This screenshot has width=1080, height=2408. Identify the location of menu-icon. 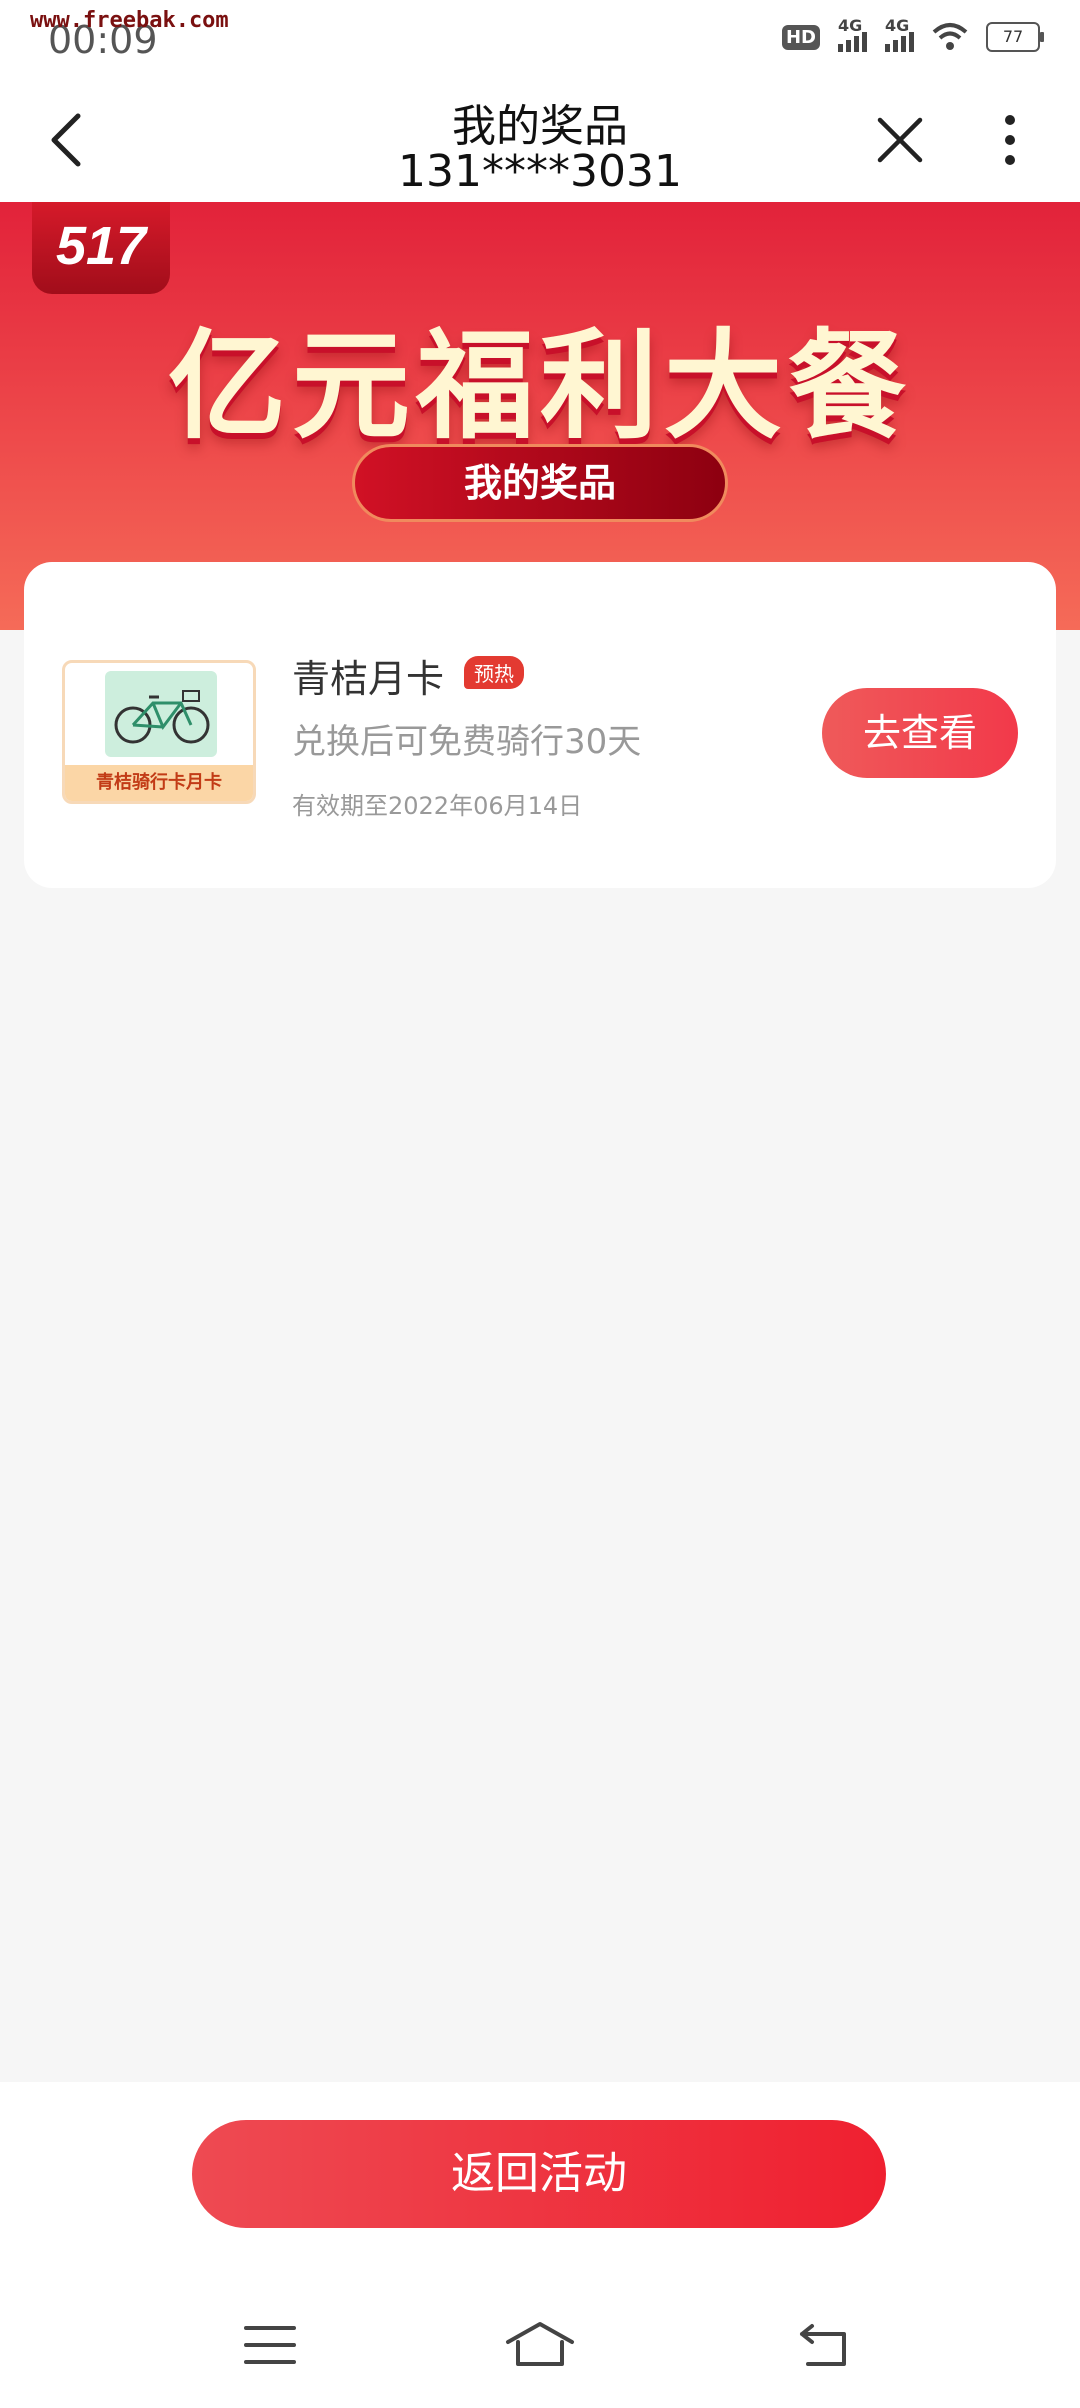
(270, 2345).